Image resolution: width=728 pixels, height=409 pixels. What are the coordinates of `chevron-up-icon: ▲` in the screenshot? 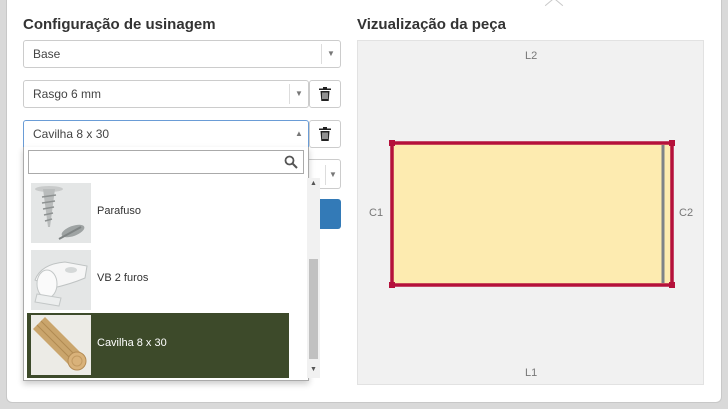 It's located at (299, 133).